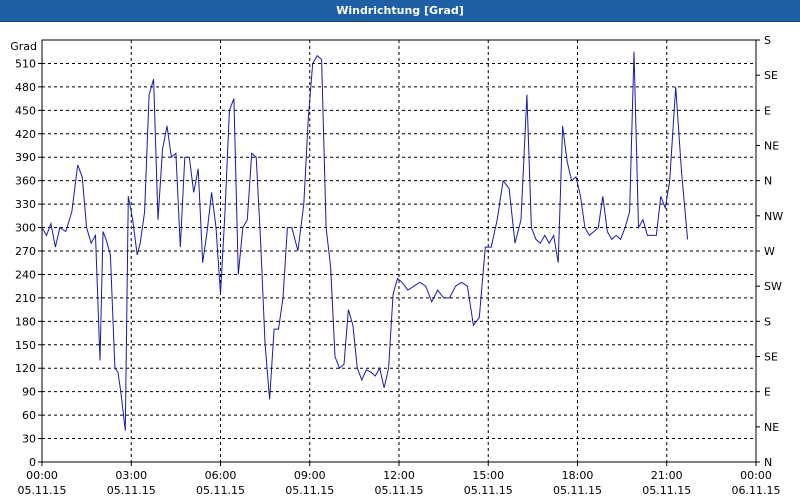  I want to click on y-tick-label: 60, so click(29, 415).